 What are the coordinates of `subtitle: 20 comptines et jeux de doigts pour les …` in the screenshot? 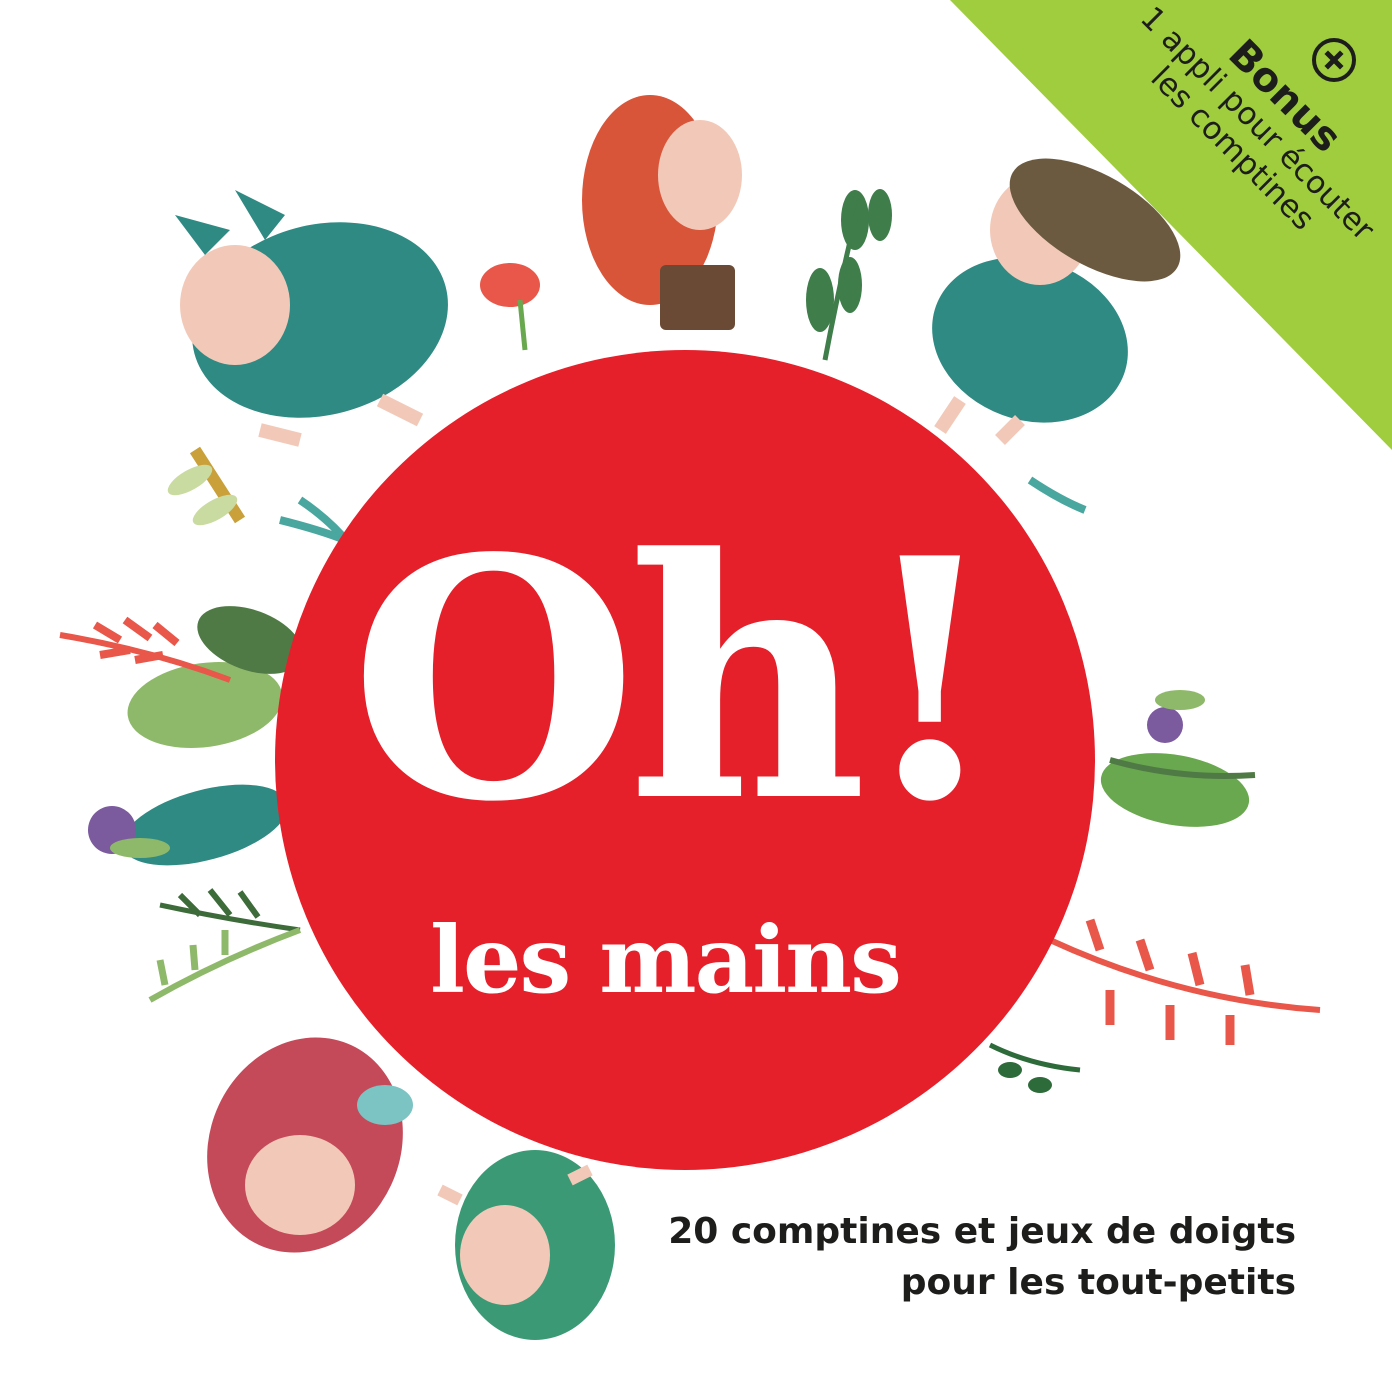 It's located at (936, 1257).